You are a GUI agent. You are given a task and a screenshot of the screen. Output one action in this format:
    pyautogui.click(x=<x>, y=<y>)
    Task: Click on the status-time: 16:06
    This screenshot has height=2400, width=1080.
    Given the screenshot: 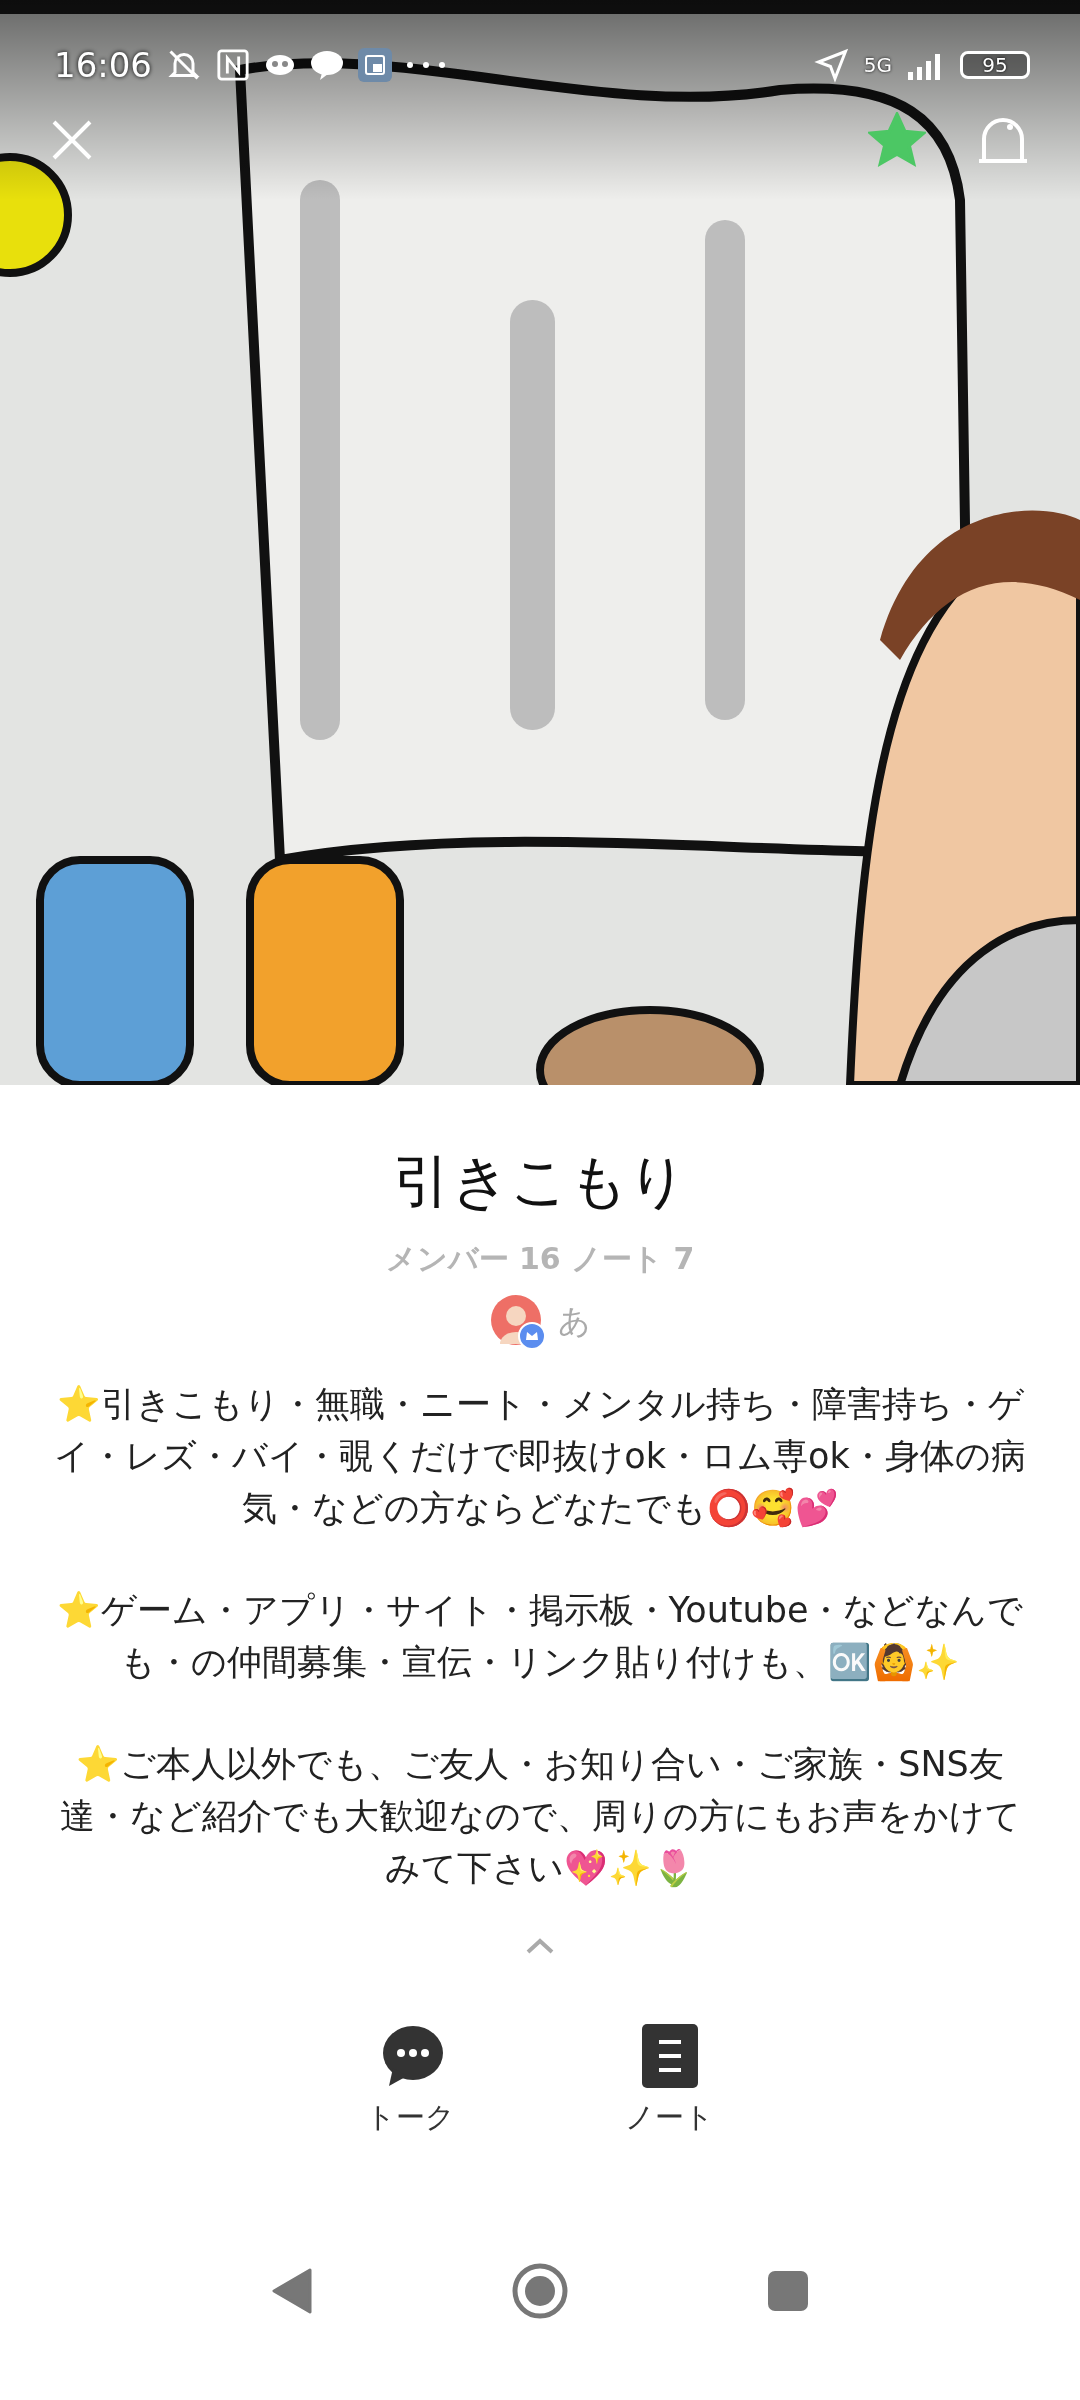 What is the action you would take?
    pyautogui.click(x=103, y=65)
    